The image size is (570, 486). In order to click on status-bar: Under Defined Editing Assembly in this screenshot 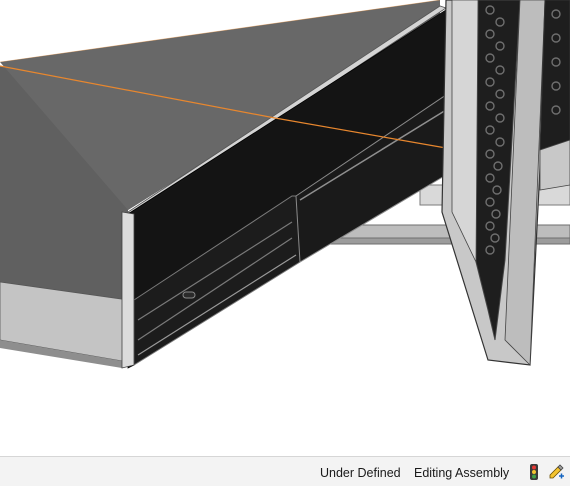, I will do `click(285, 471)`.